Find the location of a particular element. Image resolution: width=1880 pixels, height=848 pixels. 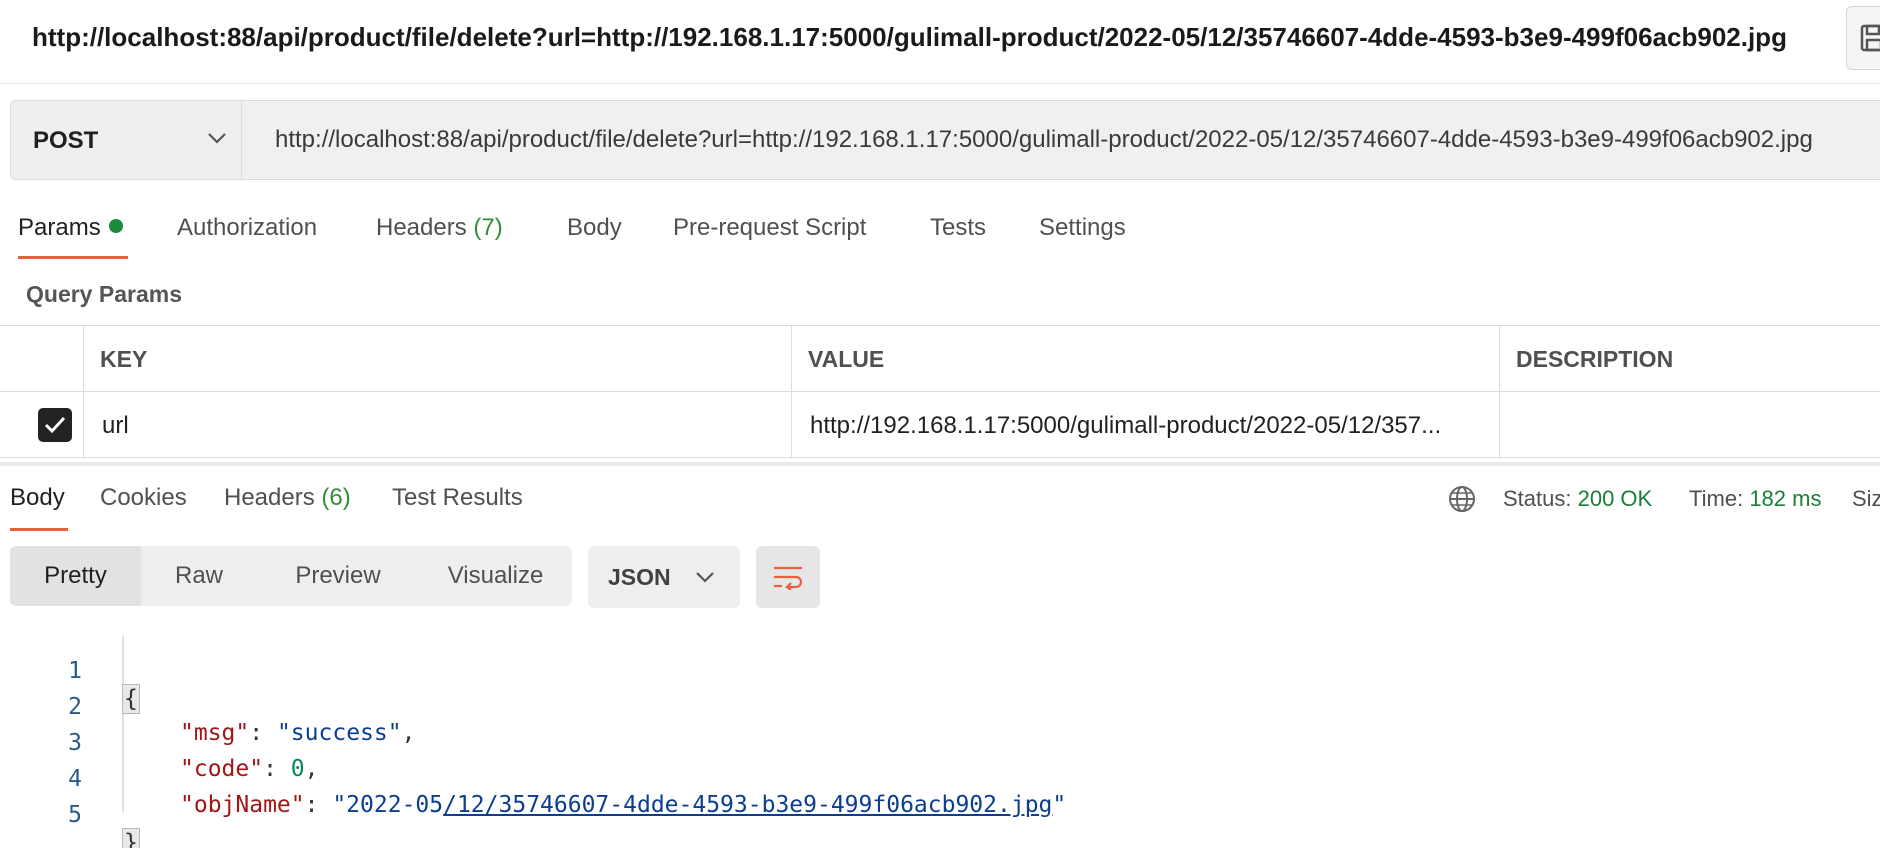

header-checkbox-column is located at coordinates (42, 359).